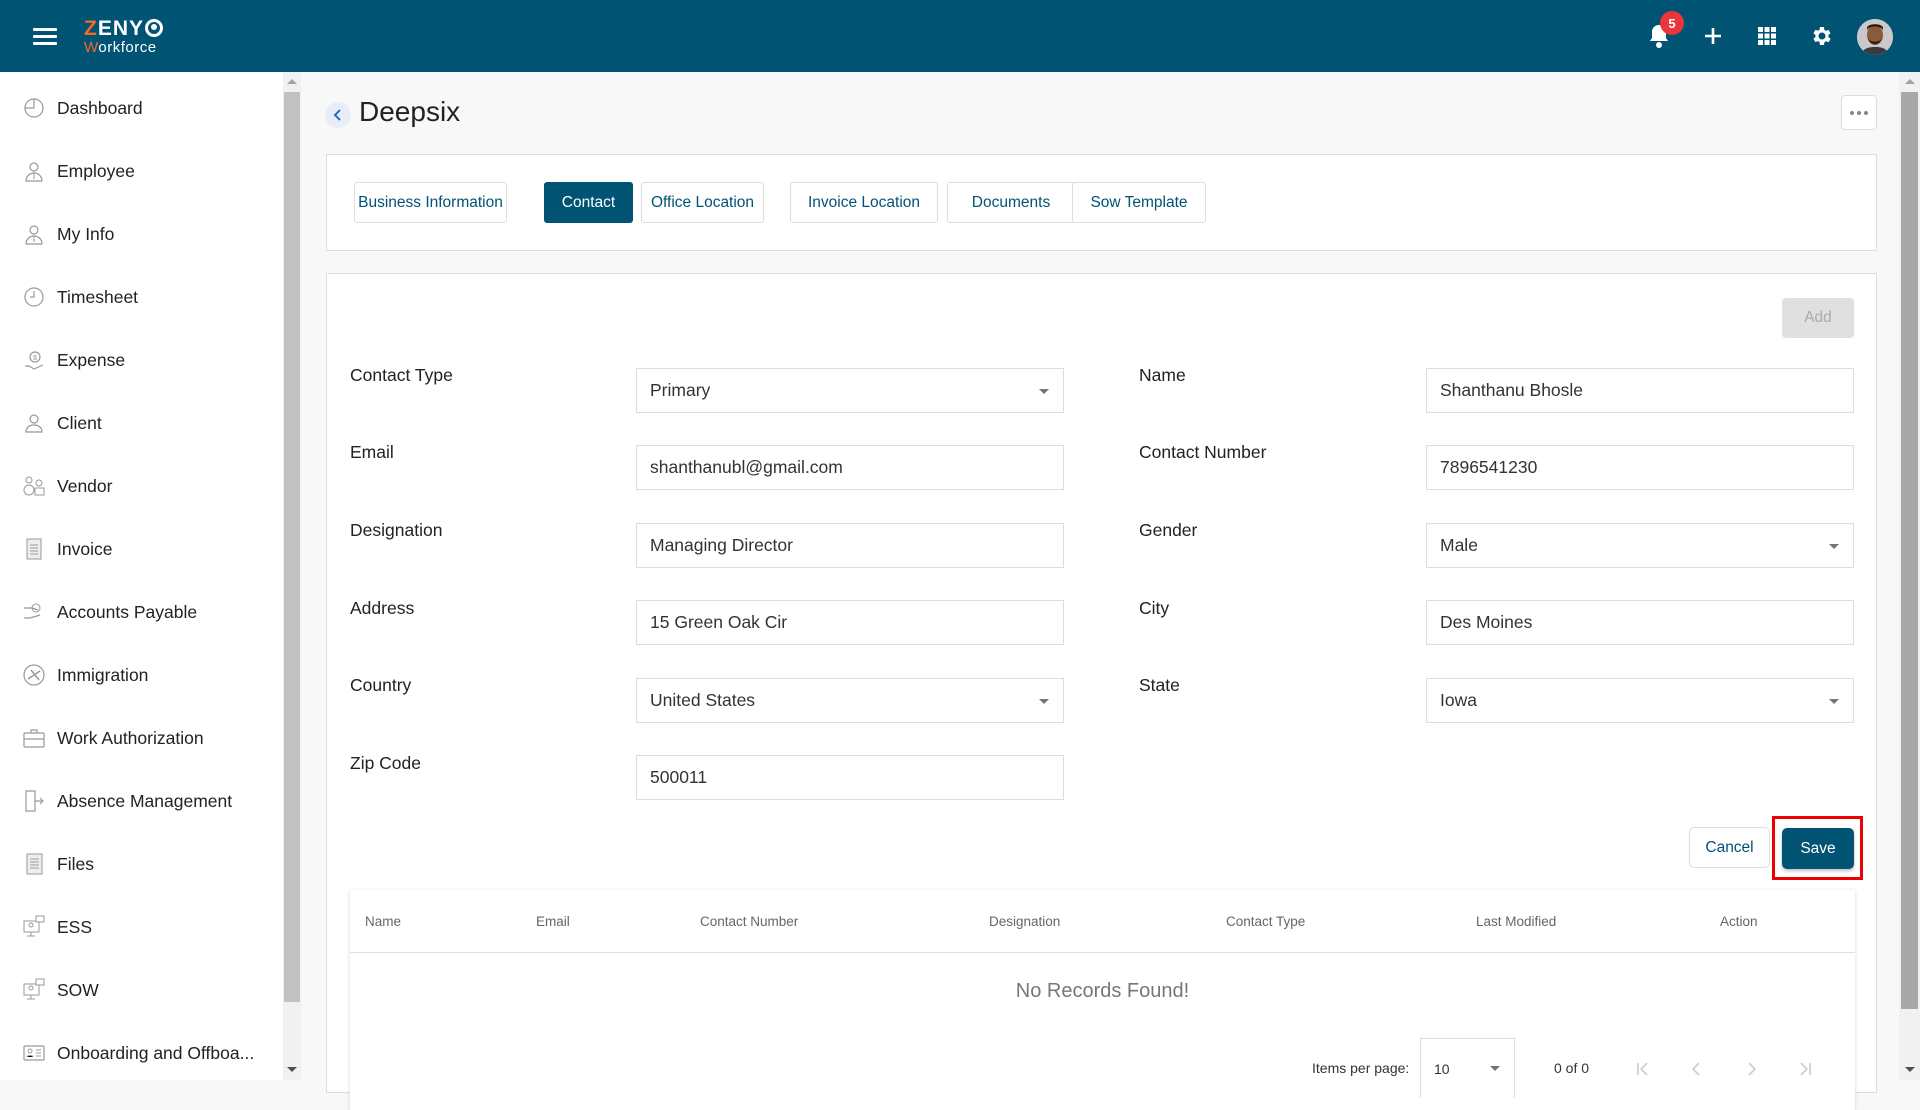 The width and height of the screenshot is (1920, 1110). I want to click on sidebar-scrollbar, so click(292, 576).